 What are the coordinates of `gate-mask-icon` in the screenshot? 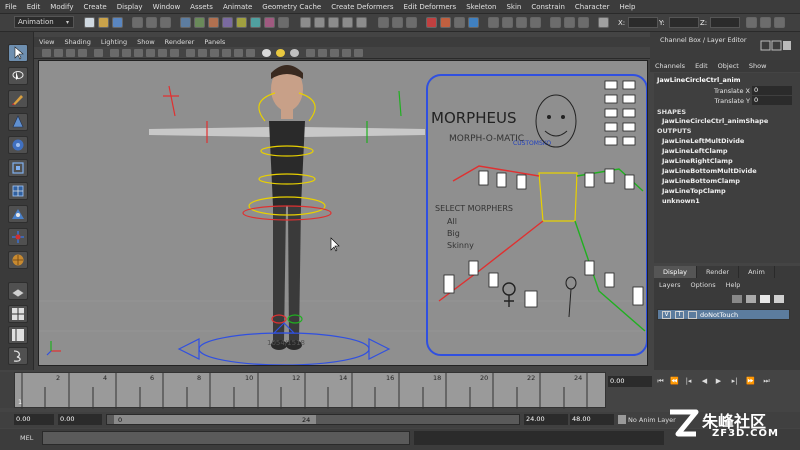 It's located at (138, 53).